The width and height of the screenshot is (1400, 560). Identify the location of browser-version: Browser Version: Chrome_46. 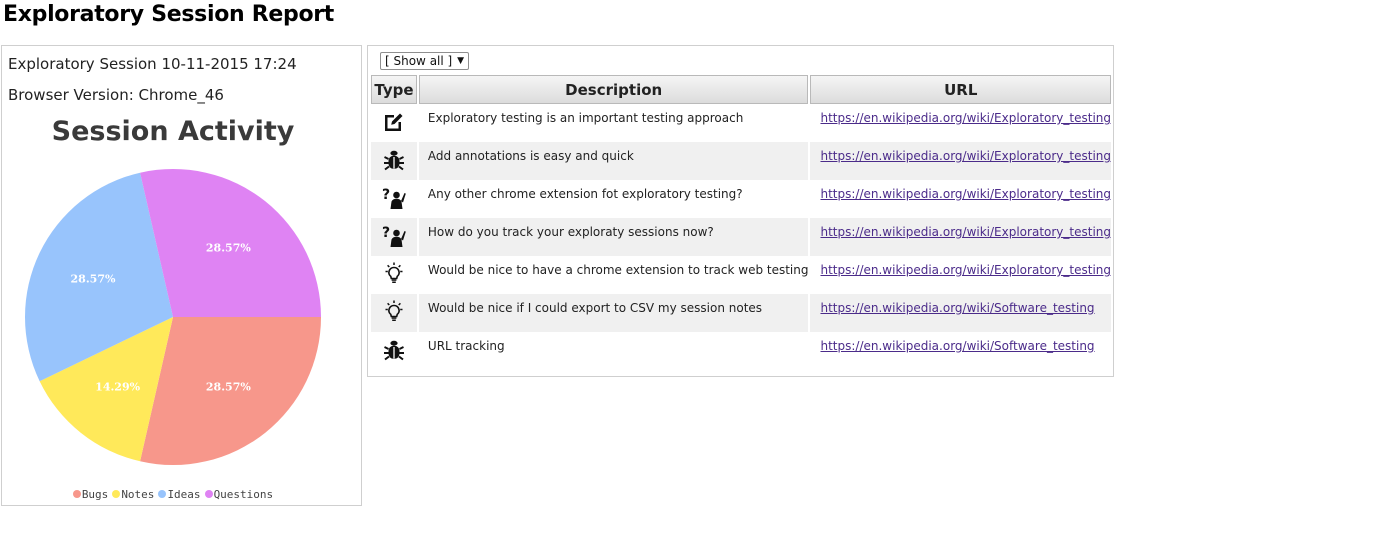
(116, 95).